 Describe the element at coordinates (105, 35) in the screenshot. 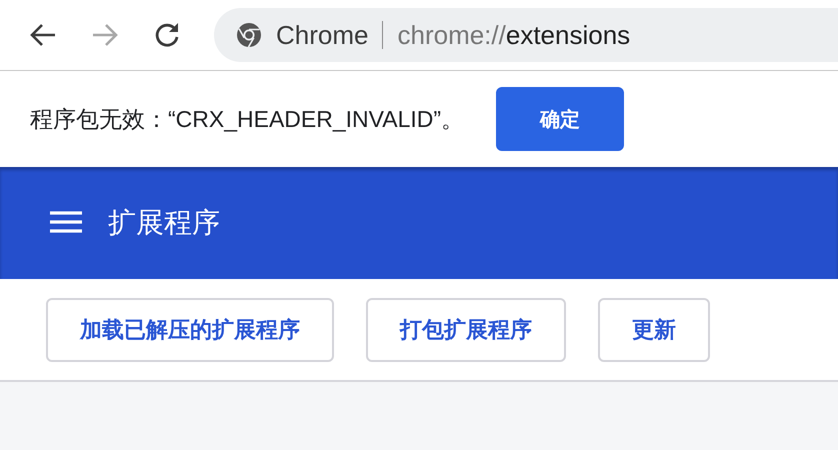

I see `forward-arrow-icon` at that location.